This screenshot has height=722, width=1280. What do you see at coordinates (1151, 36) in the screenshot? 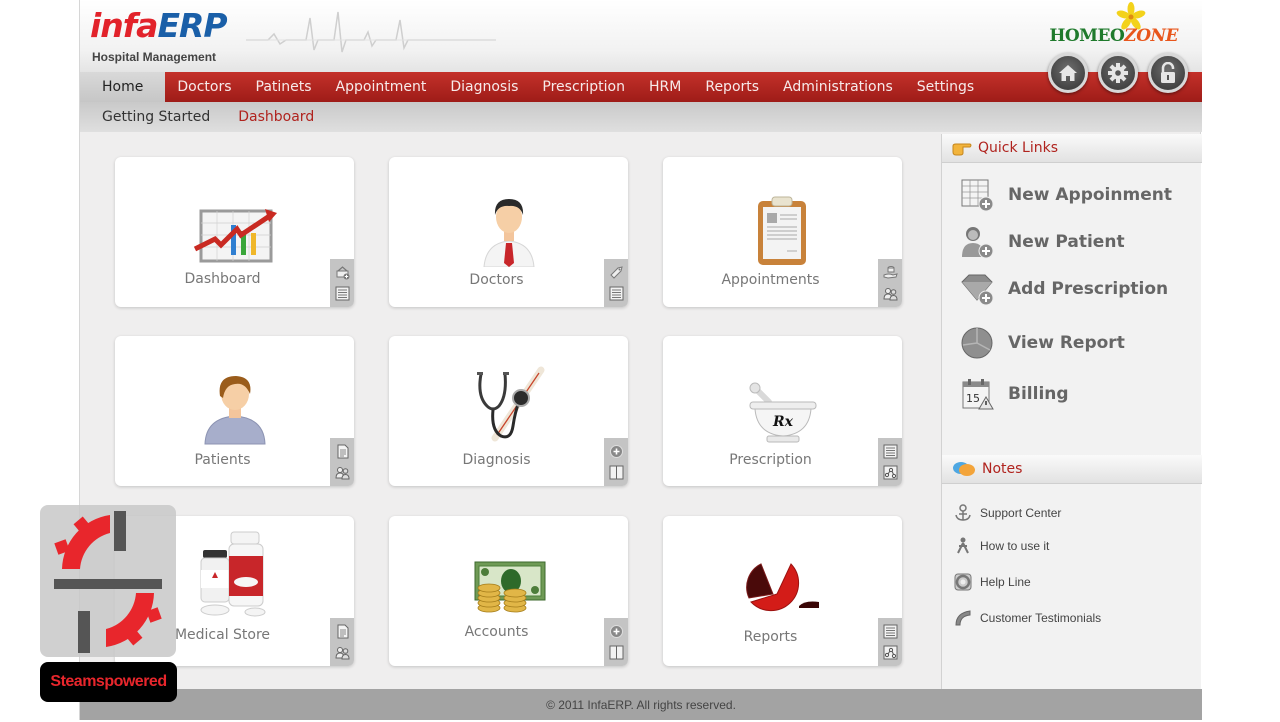
I see `zone-text: ZONE` at bounding box center [1151, 36].